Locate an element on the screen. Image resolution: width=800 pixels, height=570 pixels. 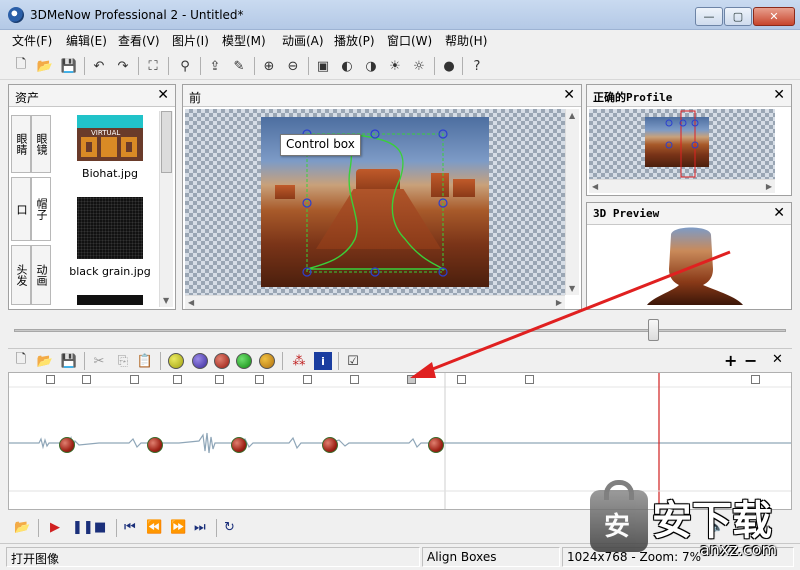
watermark-badge: 安 is located at coordinates (619, 521).